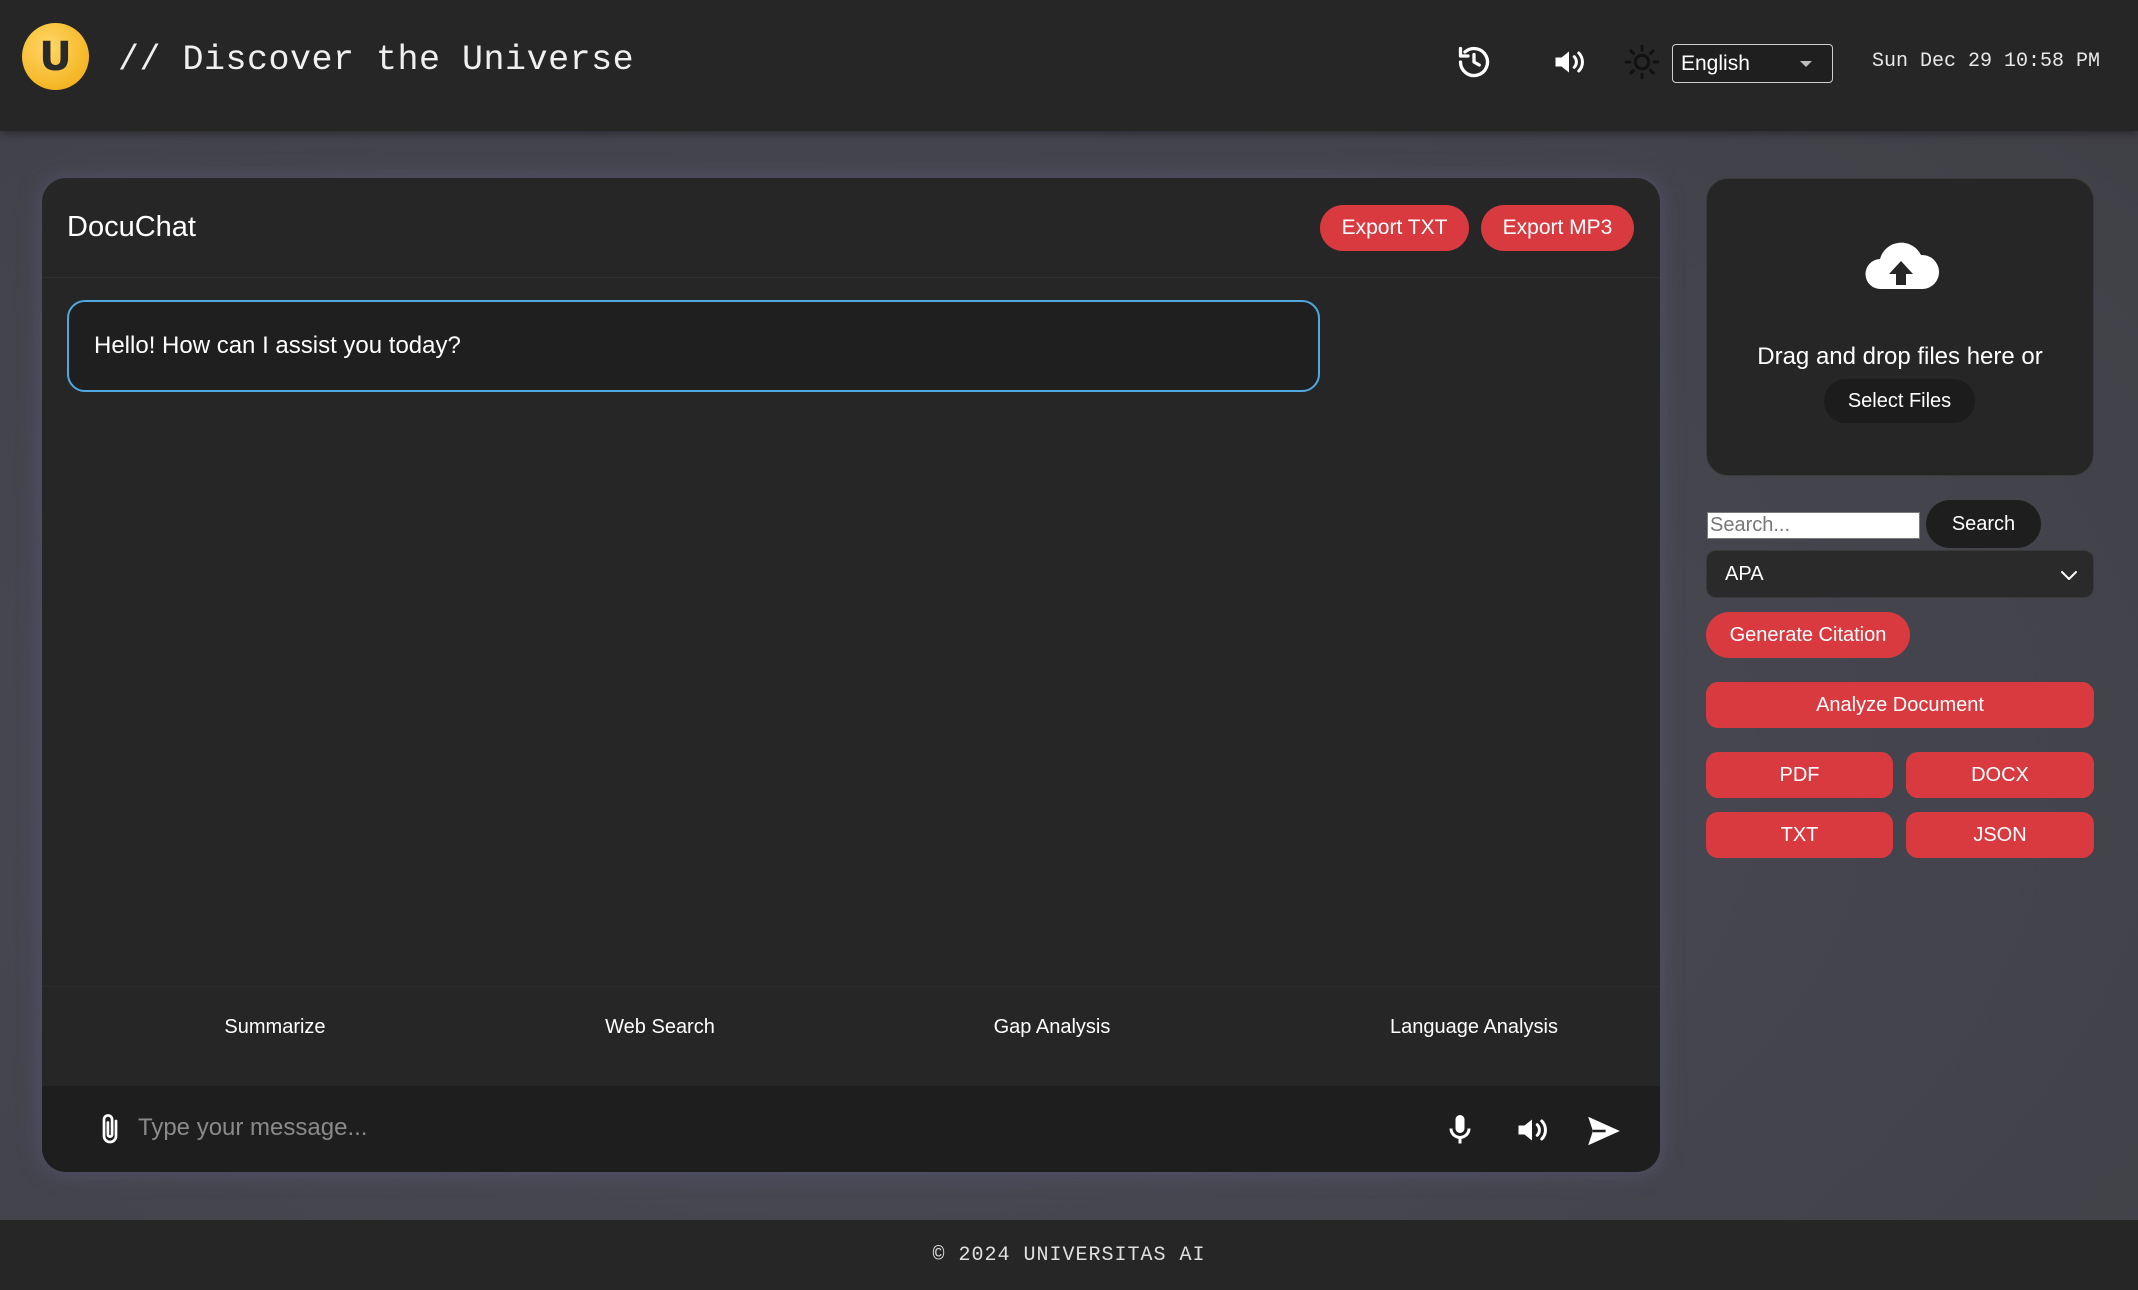 The image size is (2138, 1290). What do you see at coordinates (1642, 62) in the screenshot?
I see `theme-sun-icon` at bounding box center [1642, 62].